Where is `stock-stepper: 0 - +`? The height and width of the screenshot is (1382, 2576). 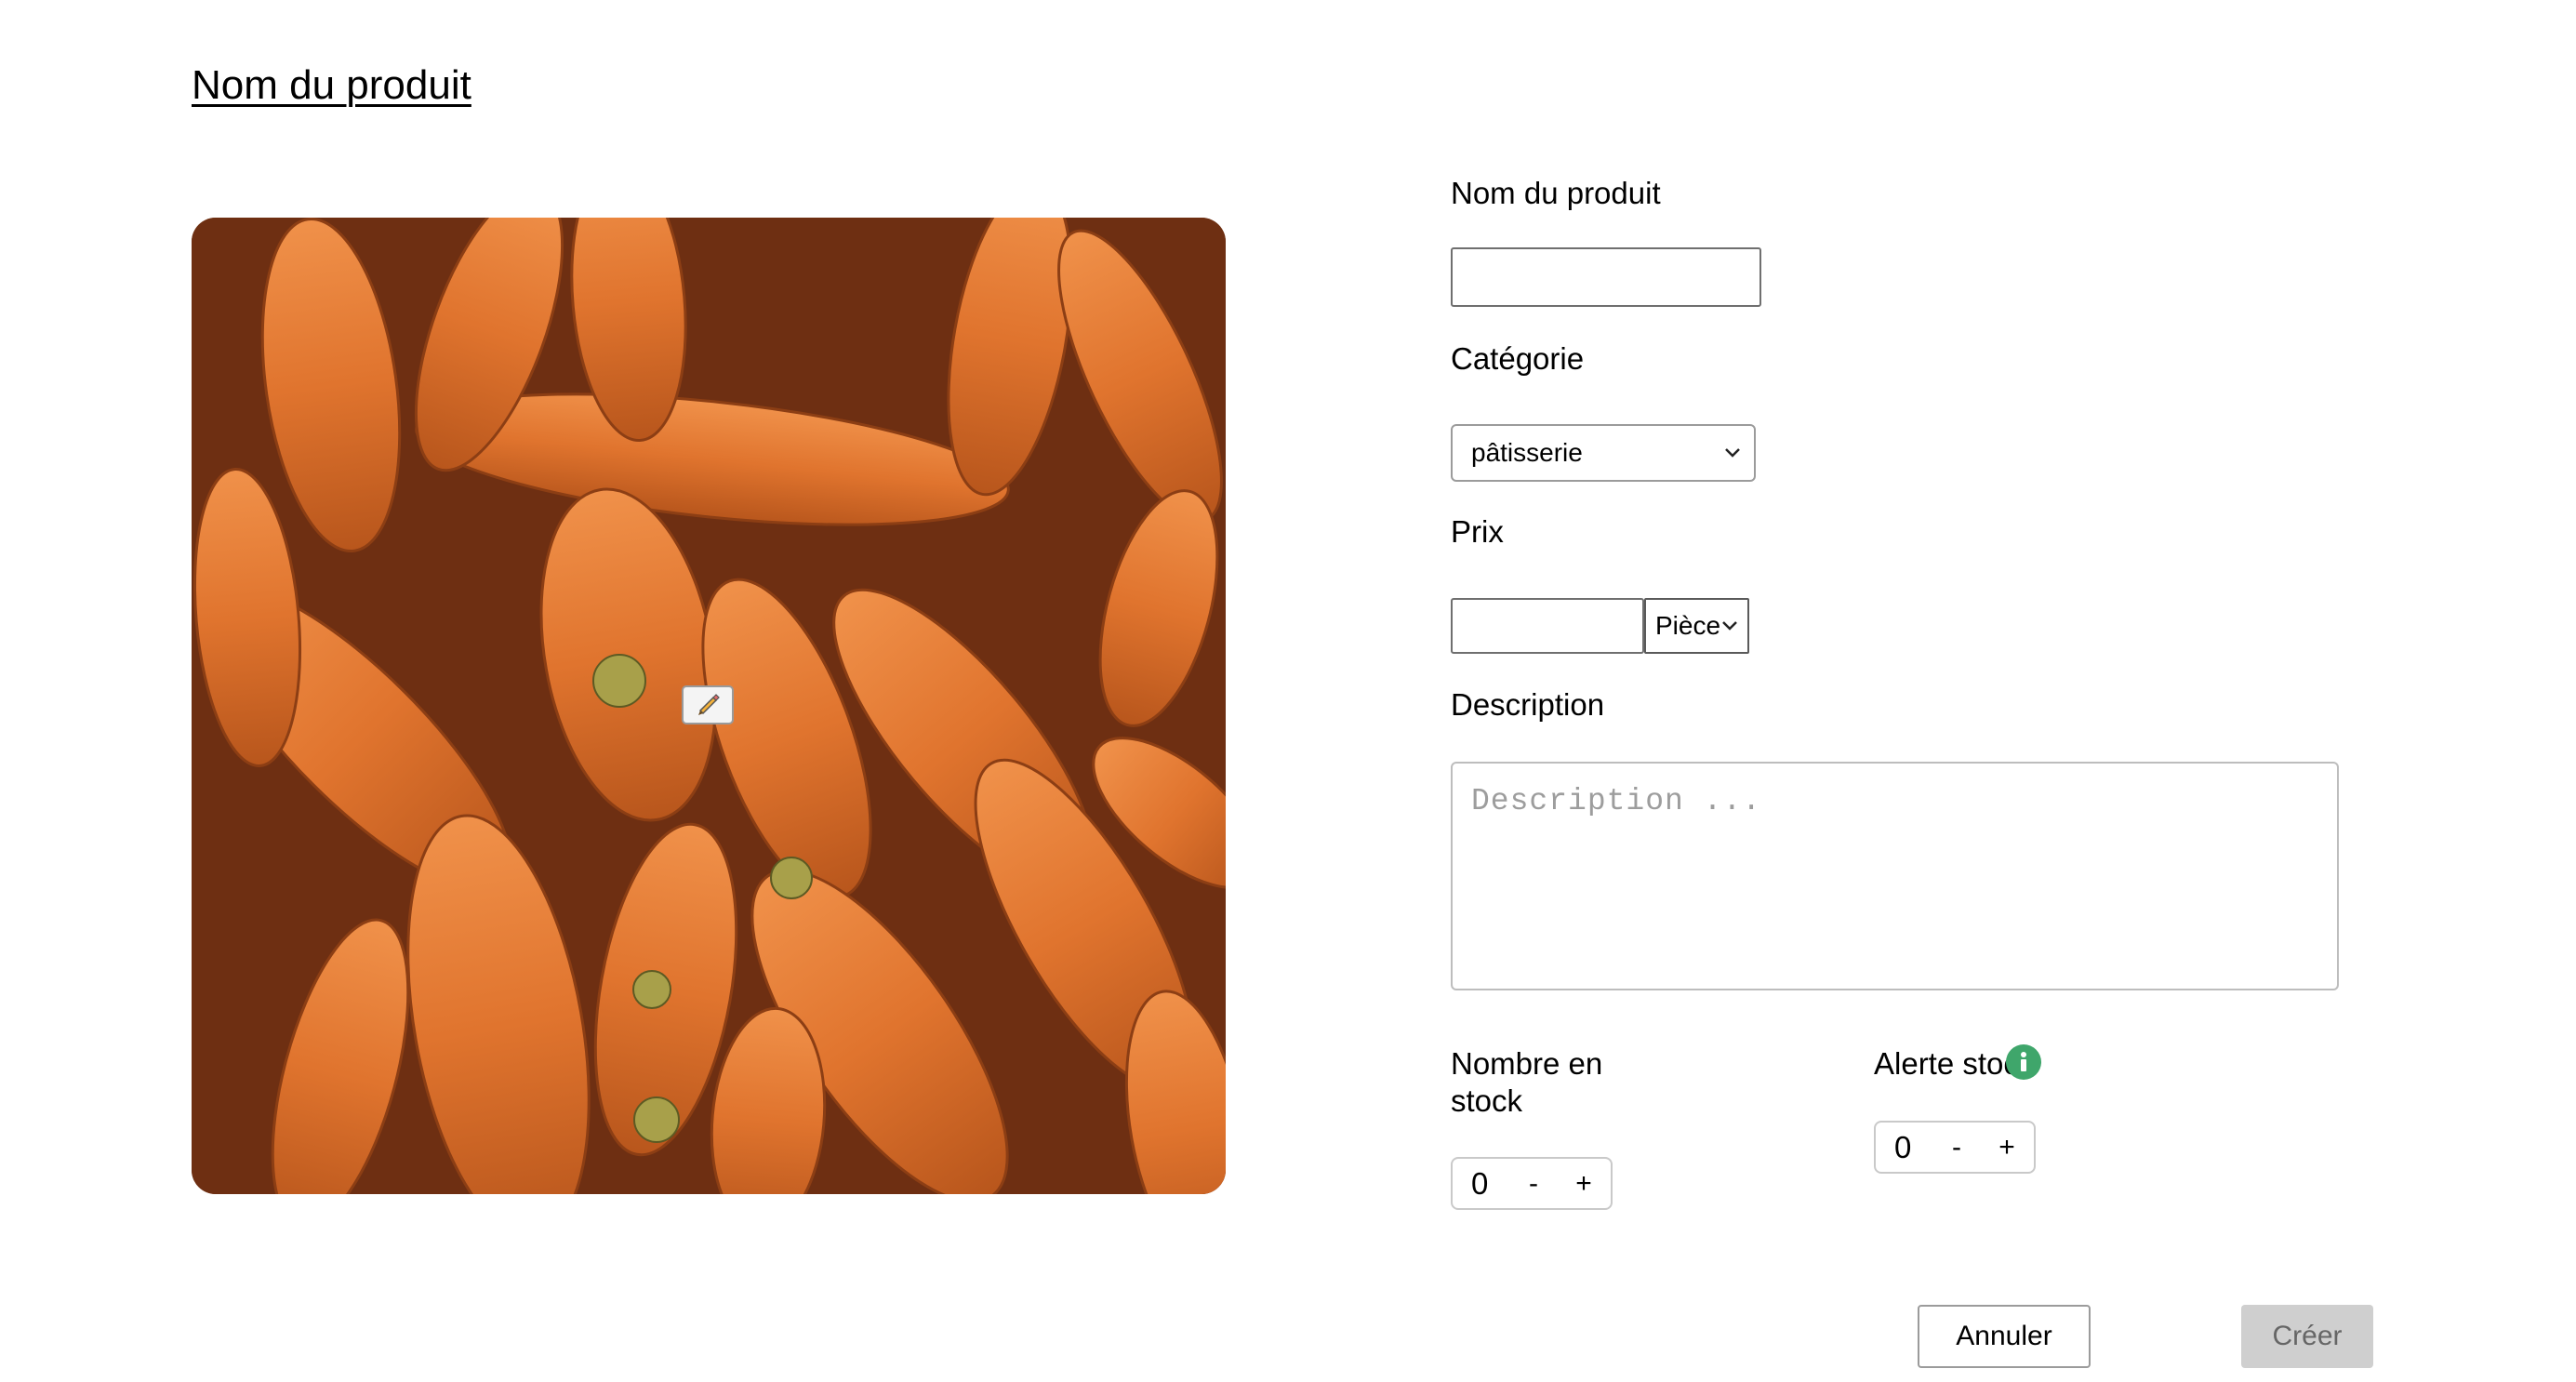
stock-stepper: 0 - + is located at coordinates (1532, 1183).